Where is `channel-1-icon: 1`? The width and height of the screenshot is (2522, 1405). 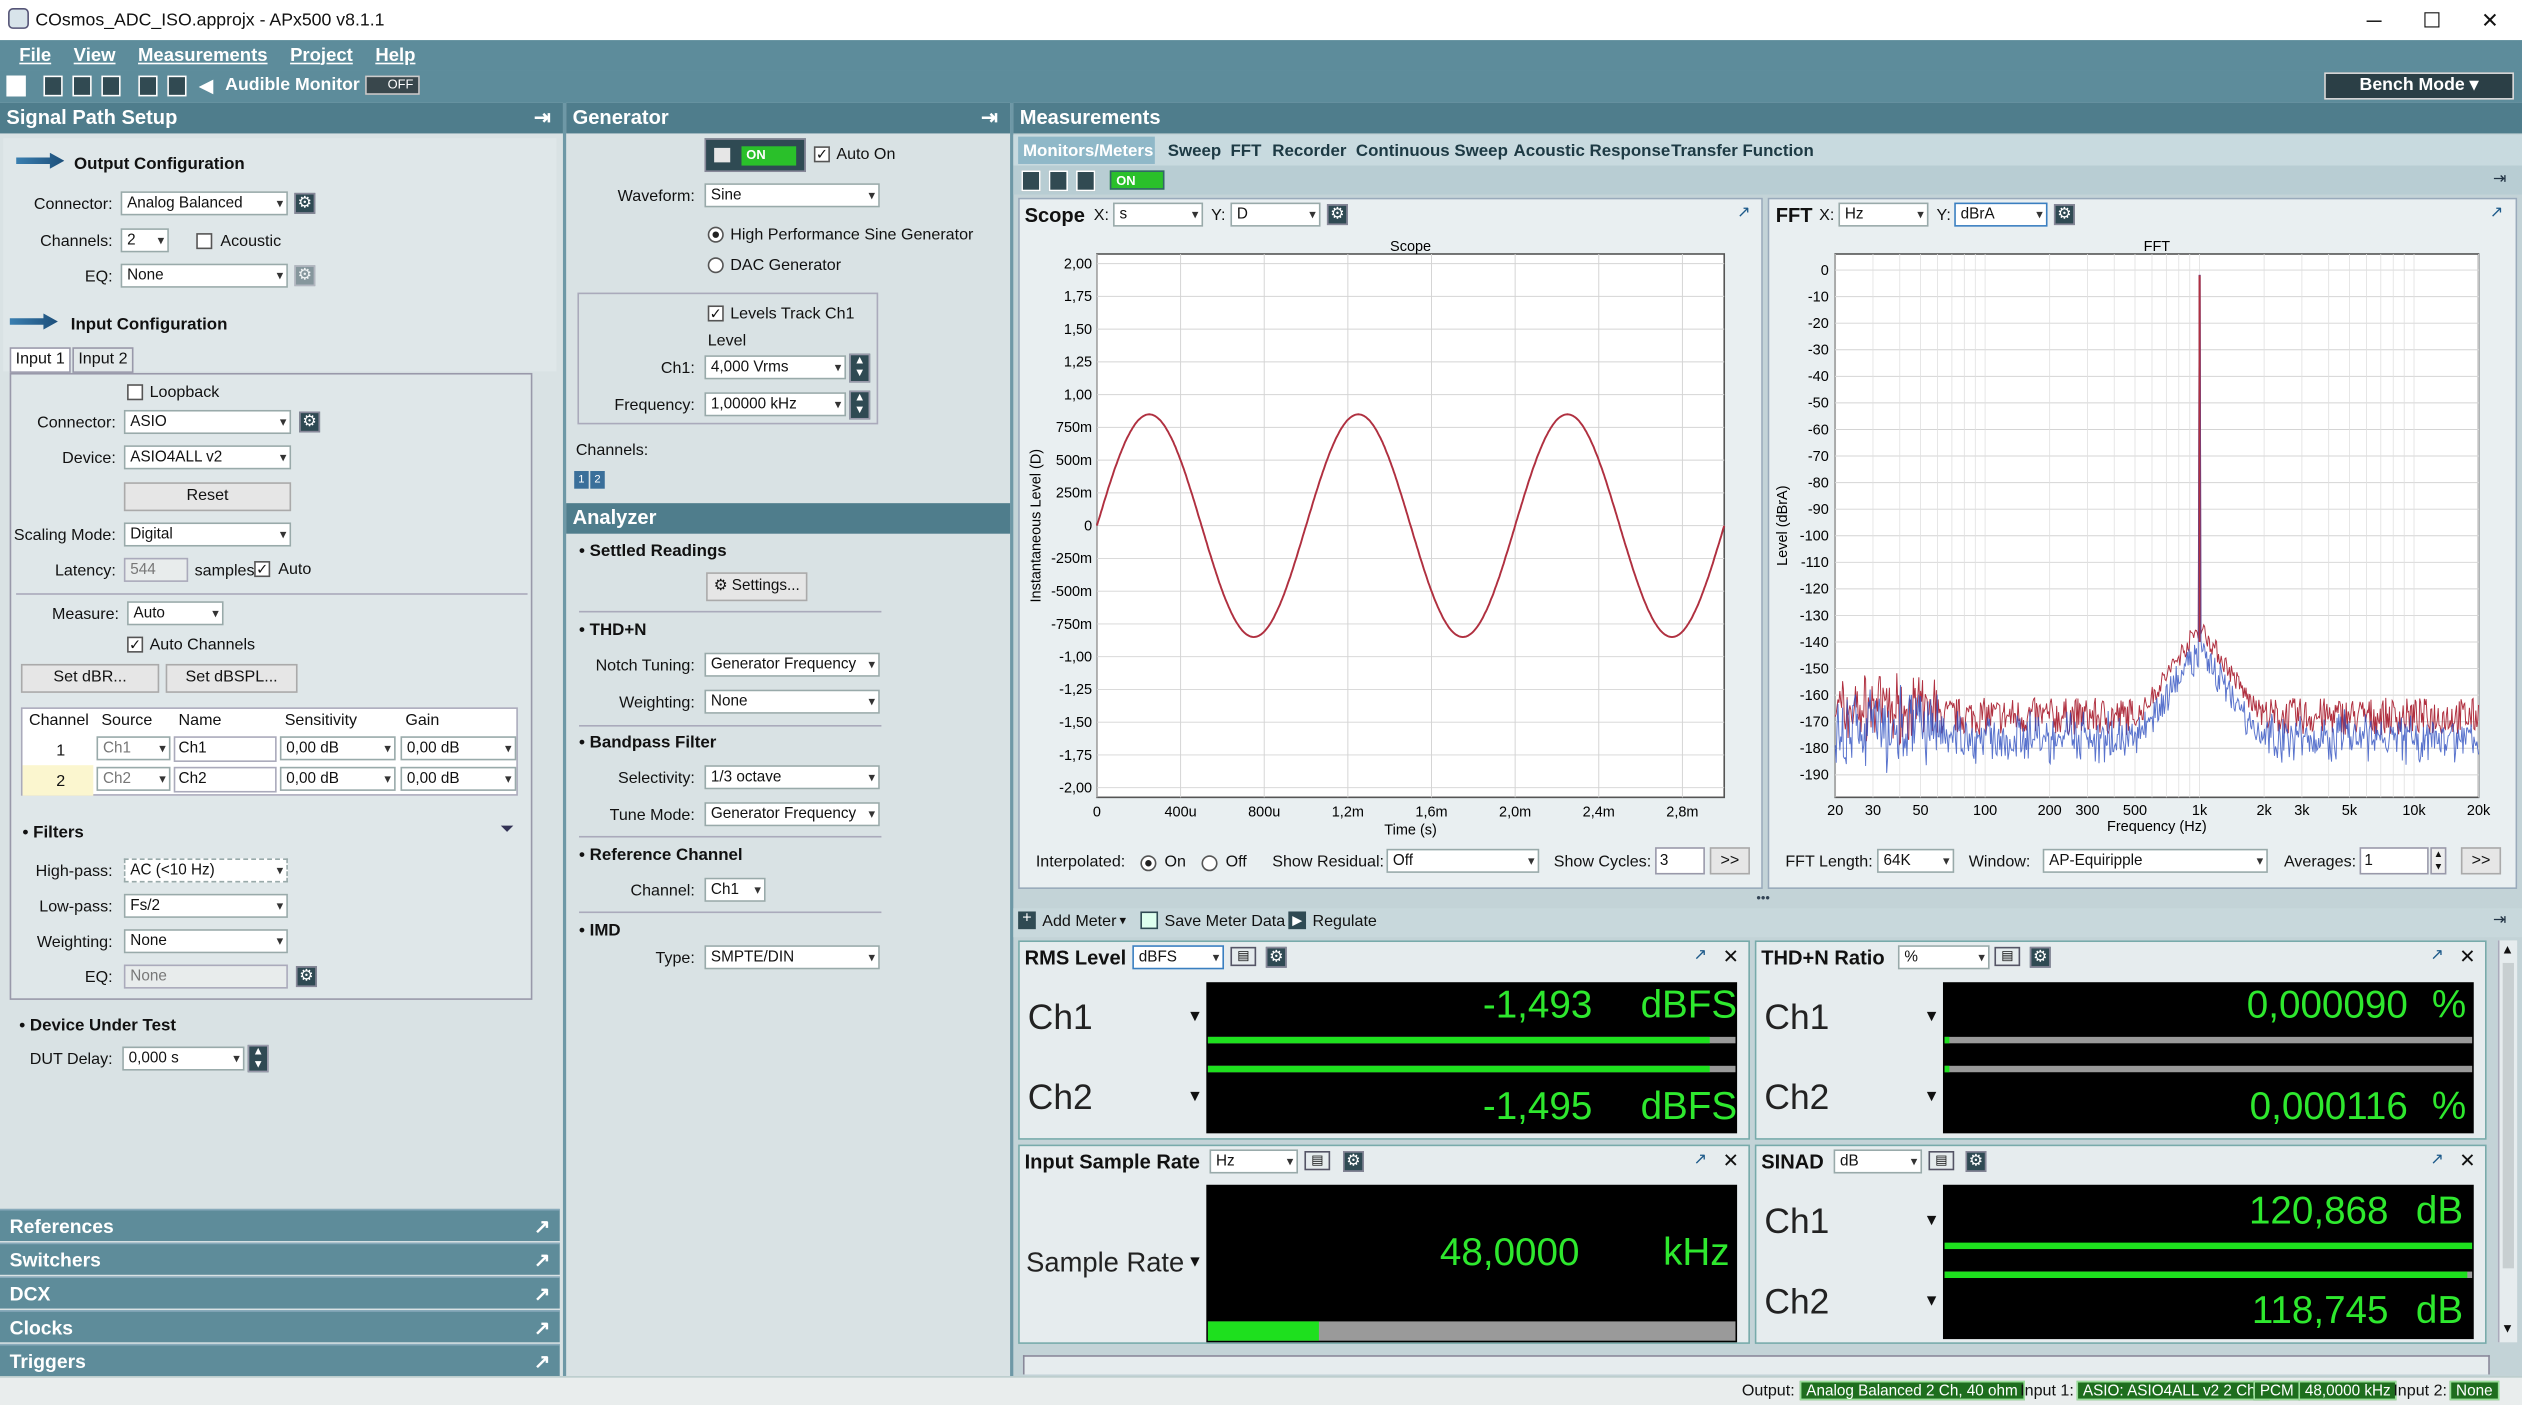
channel-1-icon: 1 is located at coordinates (581, 480).